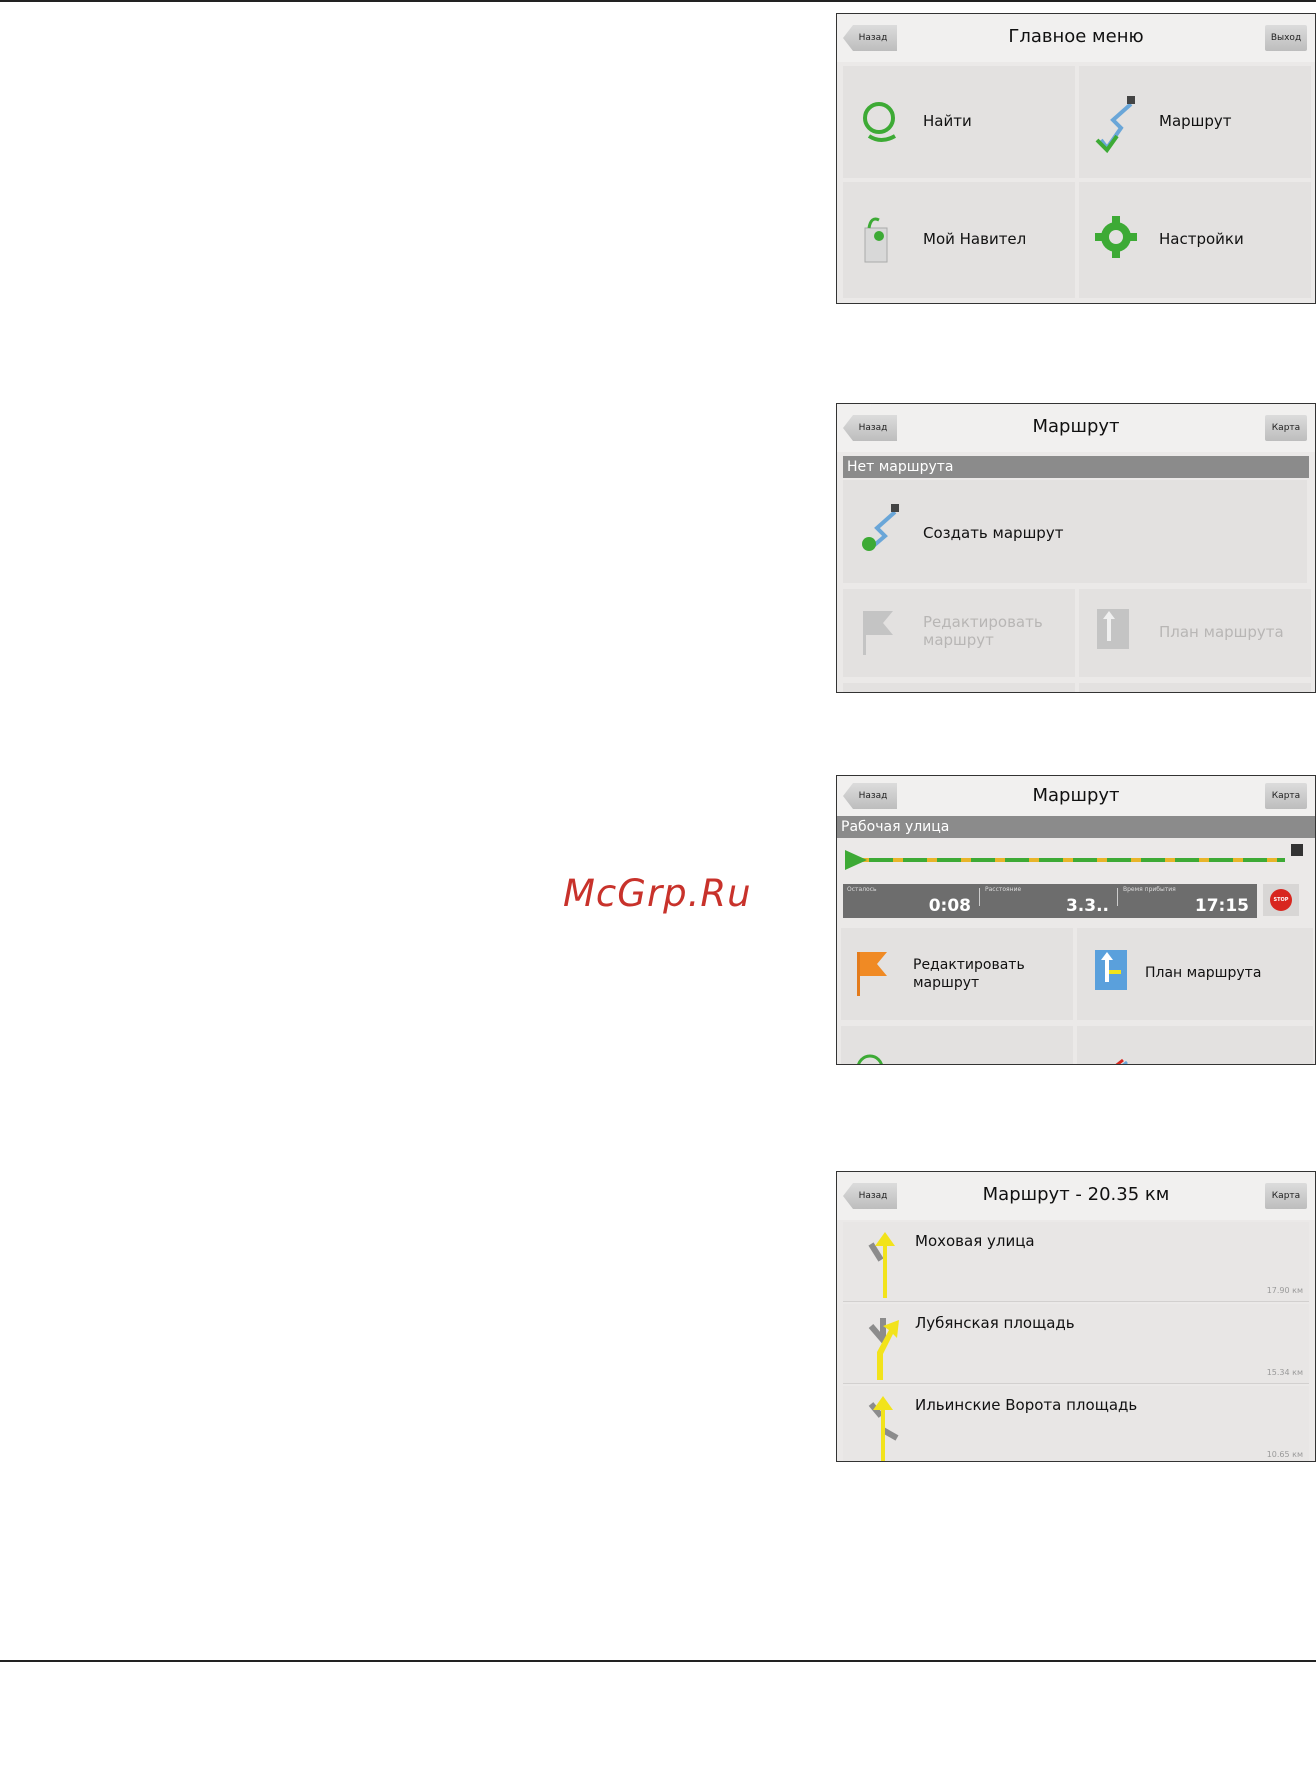  What do you see at coordinates (949, 906) in the screenshot?
I see `time-left-value: 0:08` at bounding box center [949, 906].